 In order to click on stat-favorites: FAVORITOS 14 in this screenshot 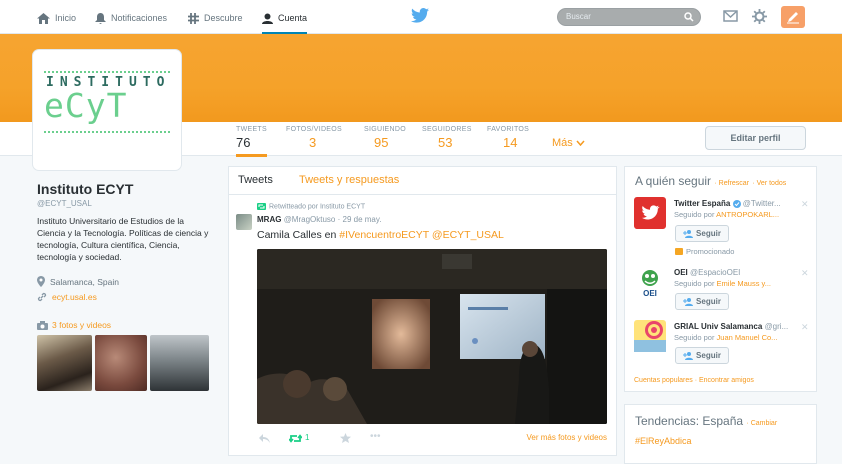, I will do `click(508, 138)`.